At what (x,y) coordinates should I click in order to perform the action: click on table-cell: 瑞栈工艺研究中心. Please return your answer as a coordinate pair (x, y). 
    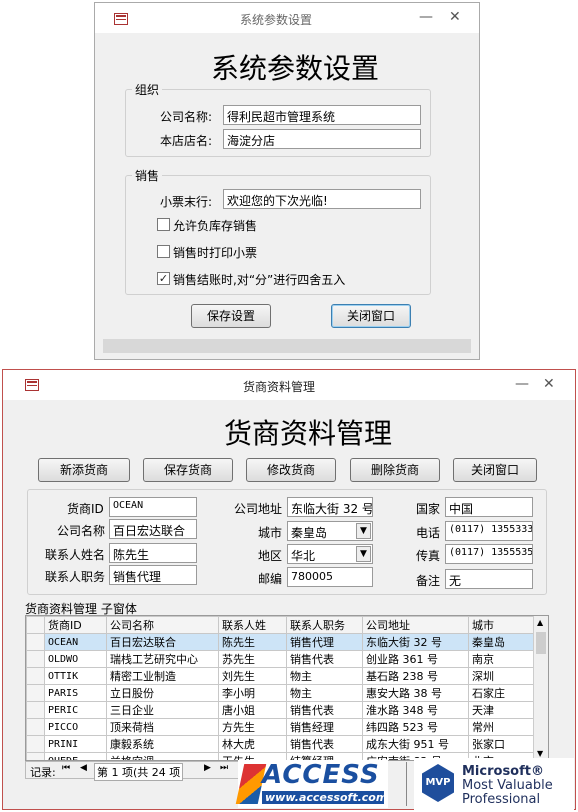
    Looking at the image, I should click on (162, 659).